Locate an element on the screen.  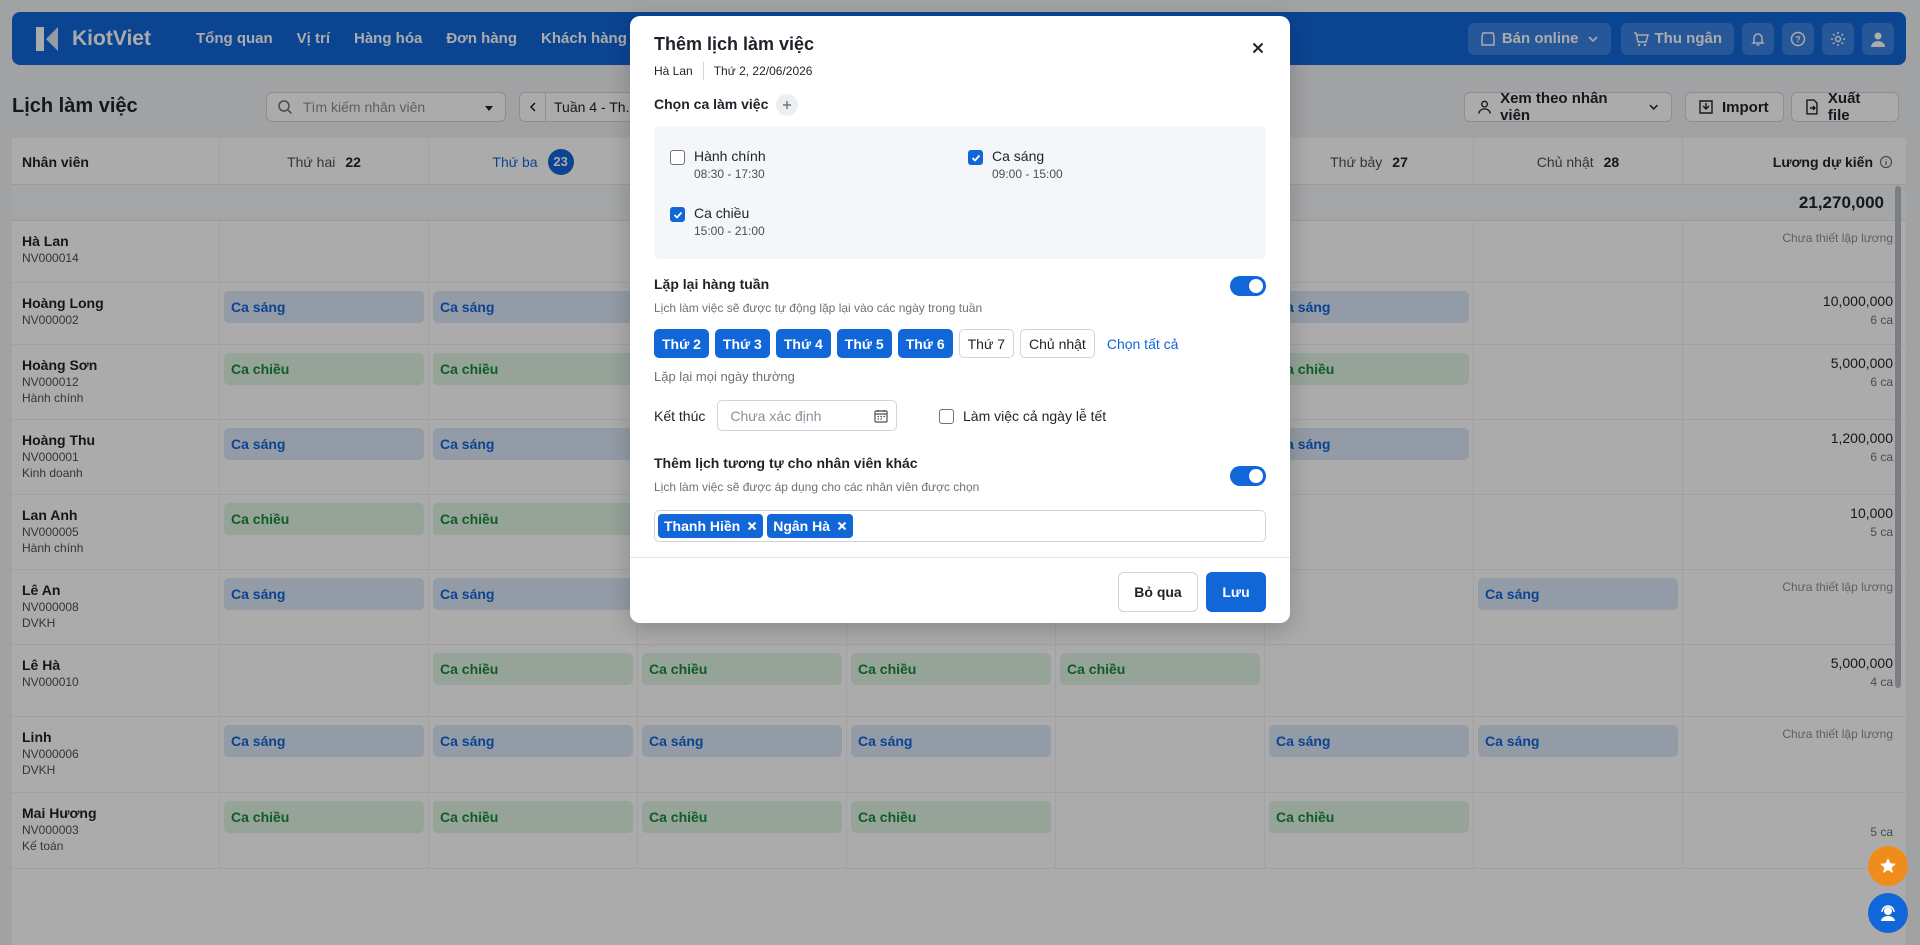
shift-time: 09:00 - 15:00 is located at coordinates (1027, 174).